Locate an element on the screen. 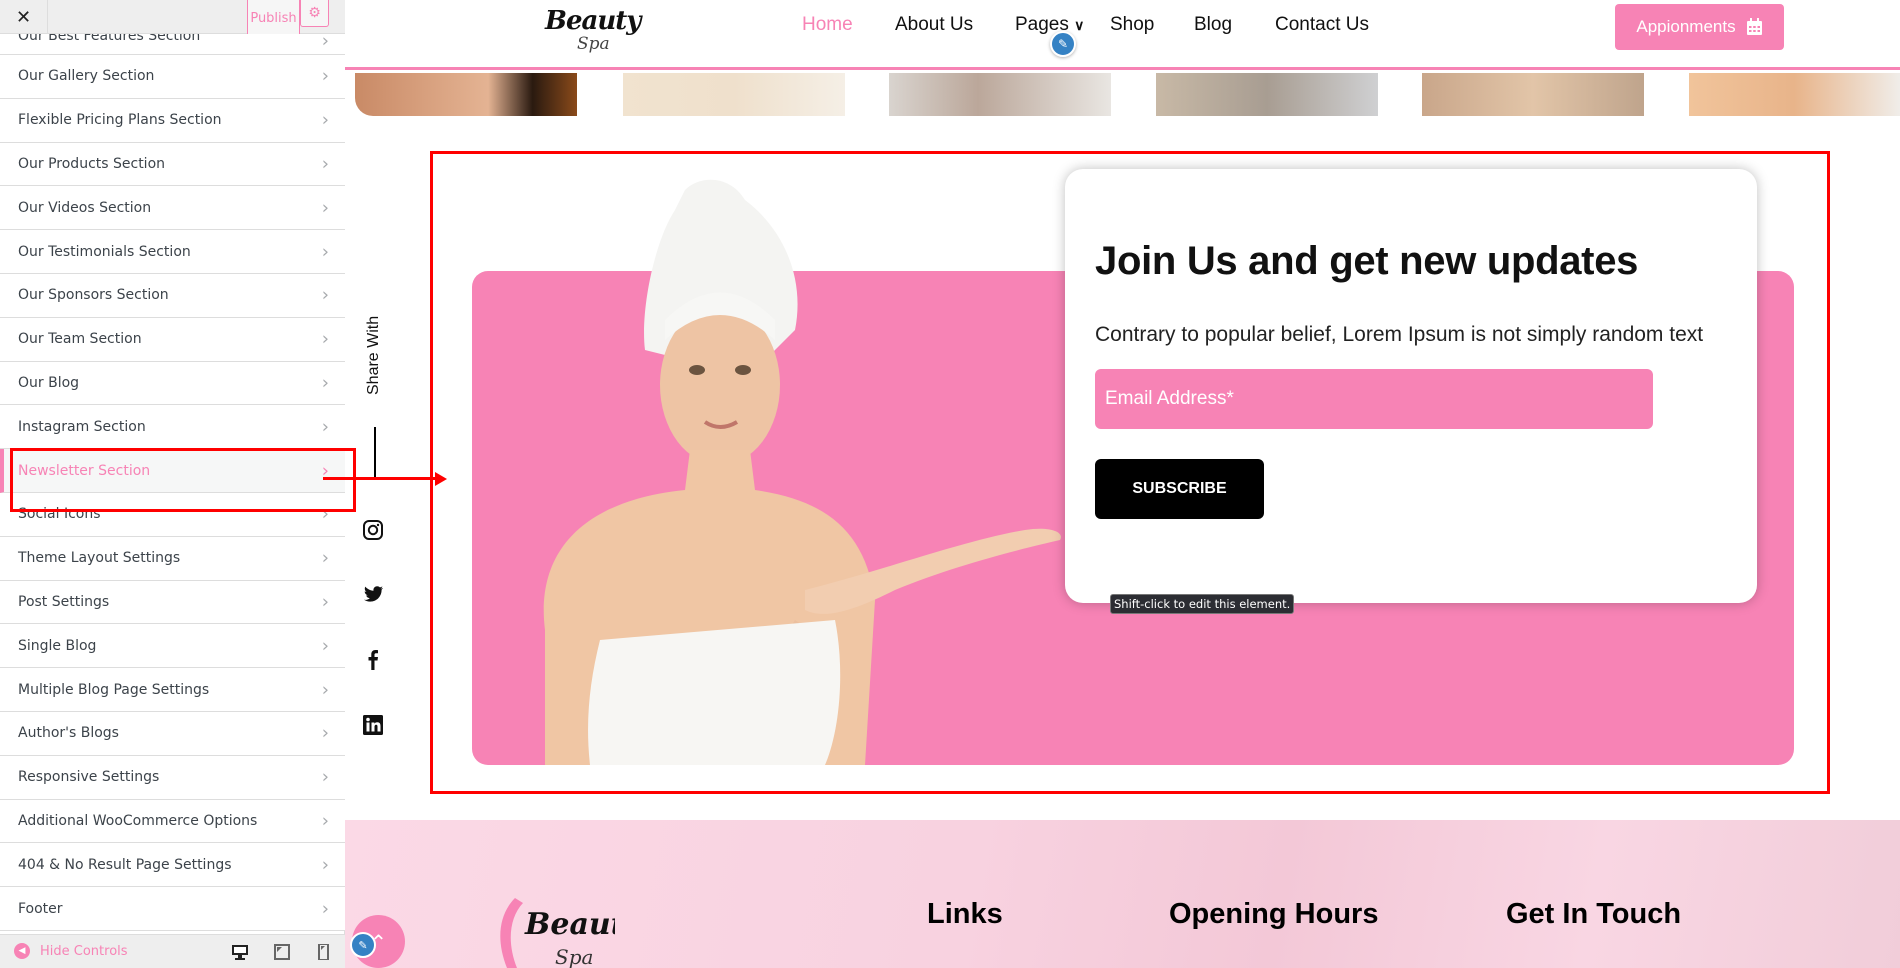  mobile-preview-icon is located at coordinates (323, 952).